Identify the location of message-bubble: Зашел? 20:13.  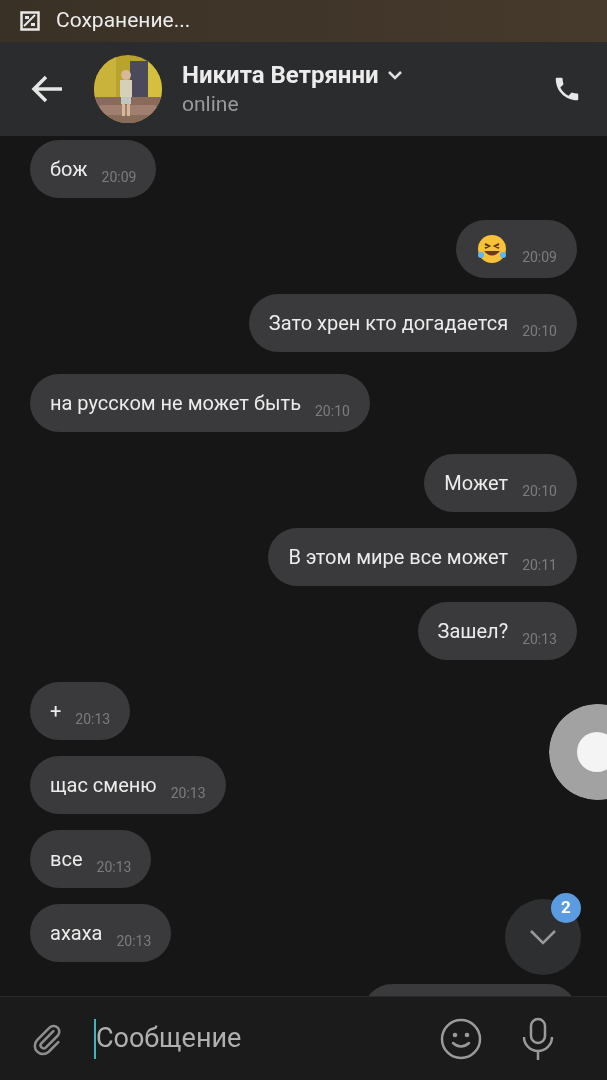
(497, 631).